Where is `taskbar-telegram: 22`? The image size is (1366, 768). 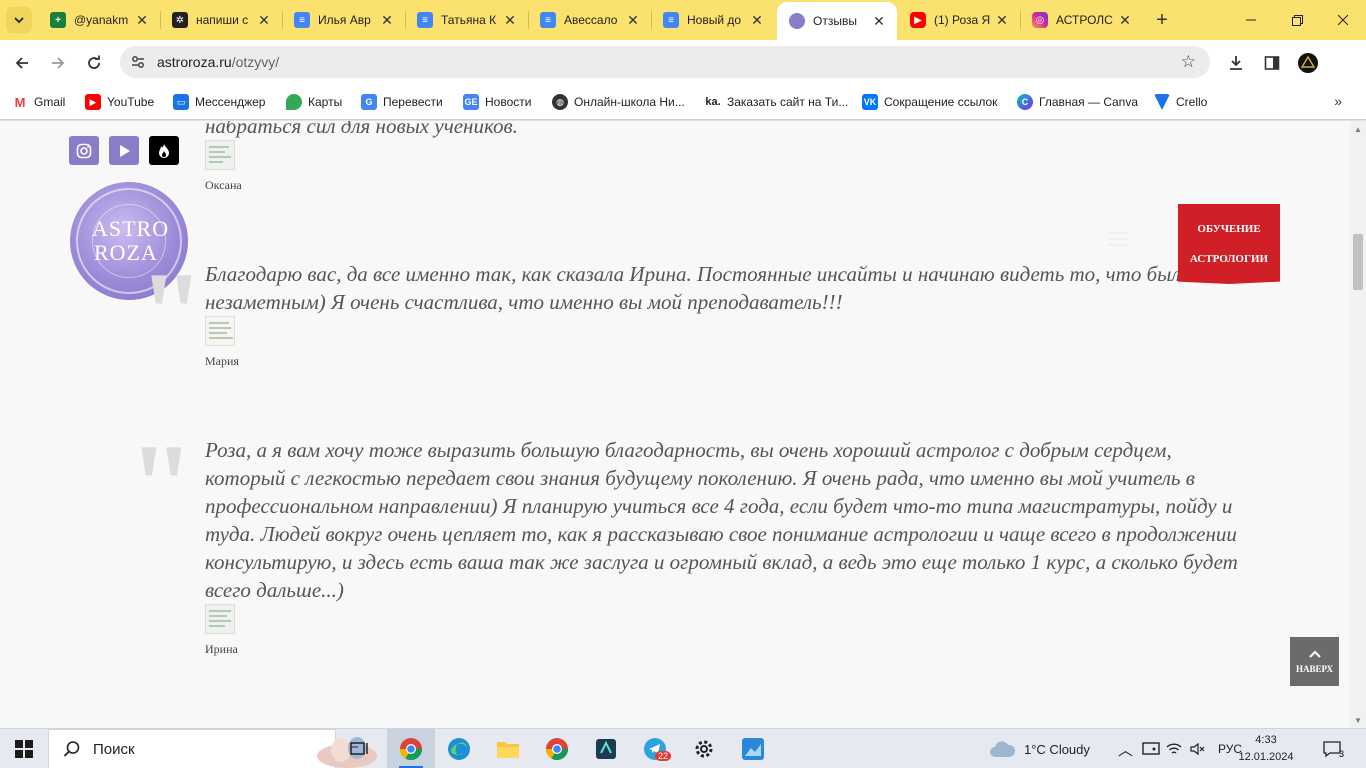 taskbar-telegram: 22 is located at coordinates (655, 748).